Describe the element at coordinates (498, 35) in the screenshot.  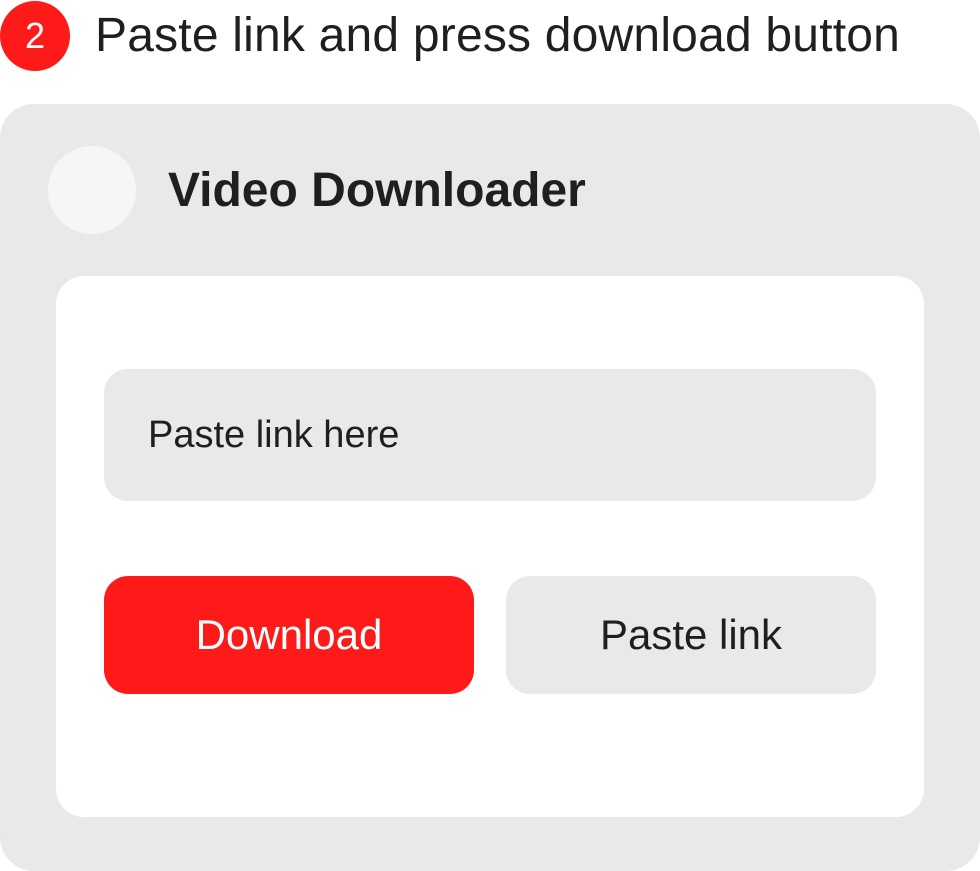
I see `step-title: Paste link and press download button` at that location.